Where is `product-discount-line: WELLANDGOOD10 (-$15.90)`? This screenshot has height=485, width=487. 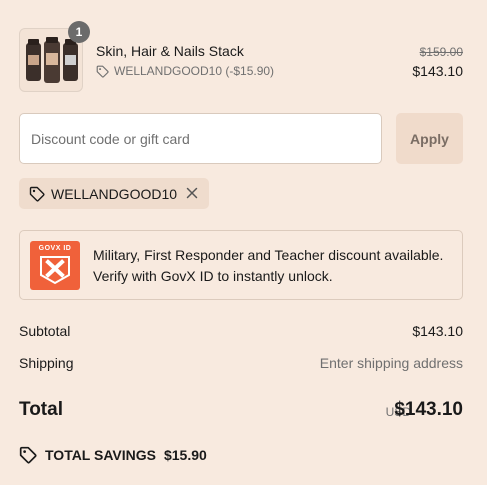 product-discount-line: WELLANDGOOD10 (-$15.90) is located at coordinates (185, 71).